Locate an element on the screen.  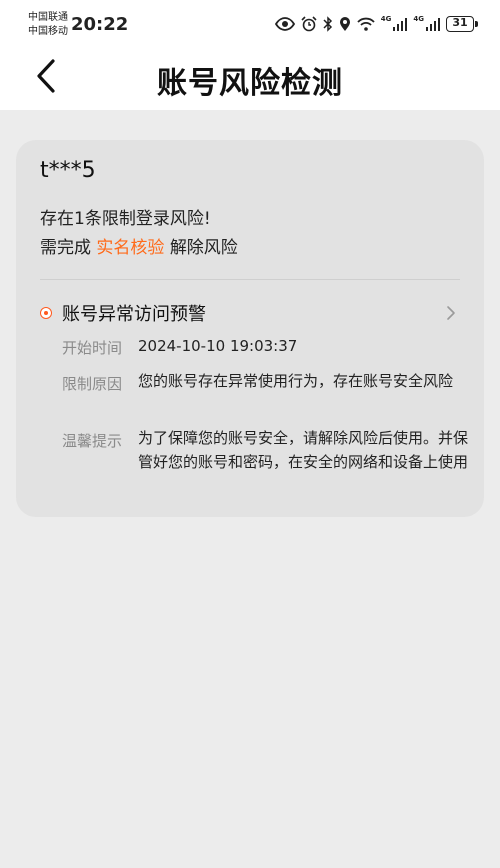
carrier-1: 中国联通 is located at coordinates (48, 17).